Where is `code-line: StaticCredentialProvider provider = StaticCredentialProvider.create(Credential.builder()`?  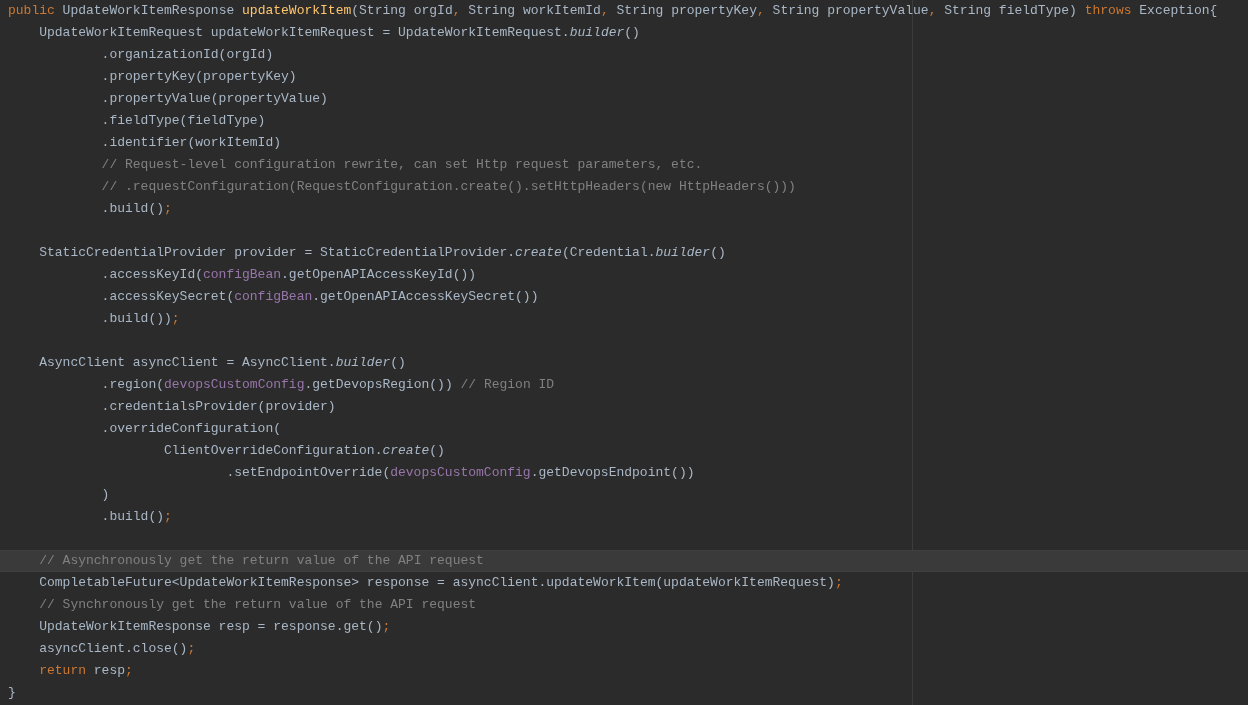 code-line: StaticCredentialProvider provider = StaticCredentialProvider.create(Credential.builder() is located at coordinates (382, 253).